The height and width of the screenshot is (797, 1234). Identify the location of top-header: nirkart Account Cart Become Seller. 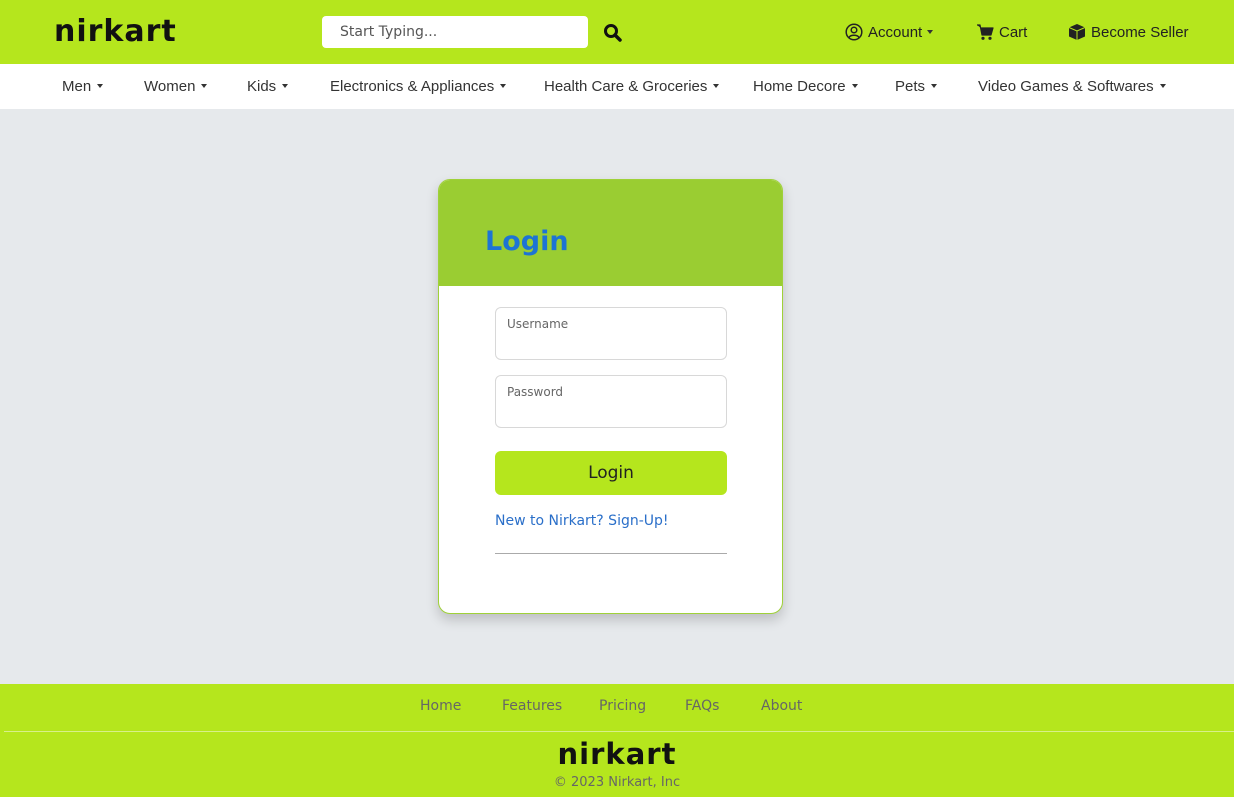
(617, 32).